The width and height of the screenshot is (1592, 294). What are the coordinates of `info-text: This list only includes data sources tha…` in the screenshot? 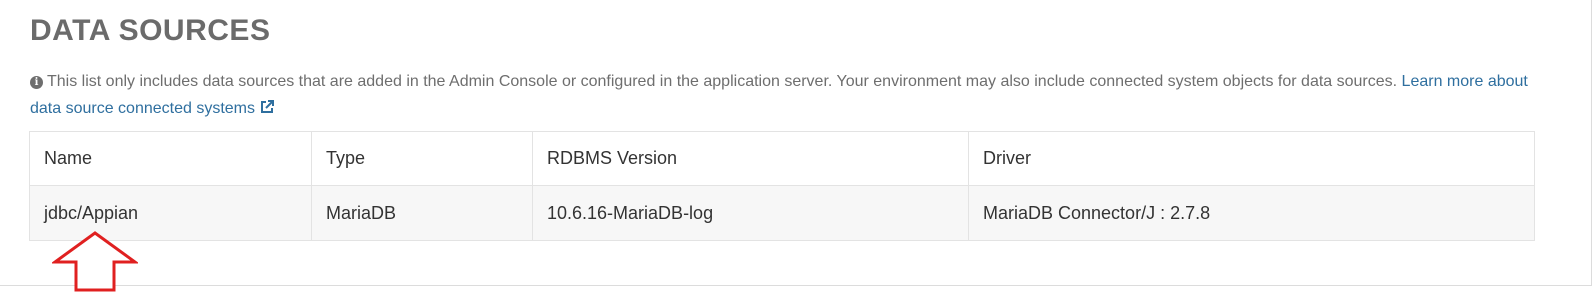 It's located at (722, 81).